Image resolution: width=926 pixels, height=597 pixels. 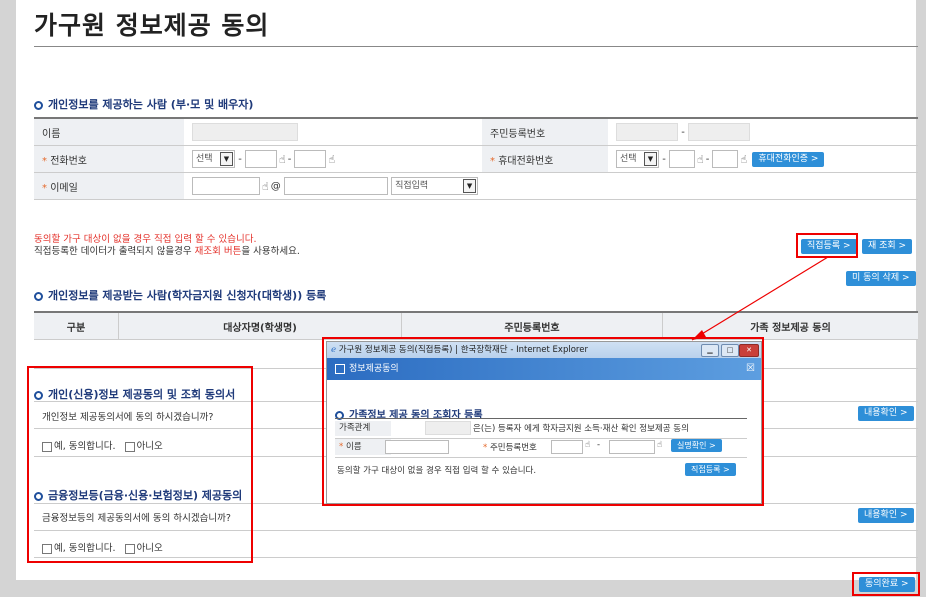 What do you see at coordinates (543, 421) in the screenshot?
I see `highlight-popup` at bounding box center [543, 421].